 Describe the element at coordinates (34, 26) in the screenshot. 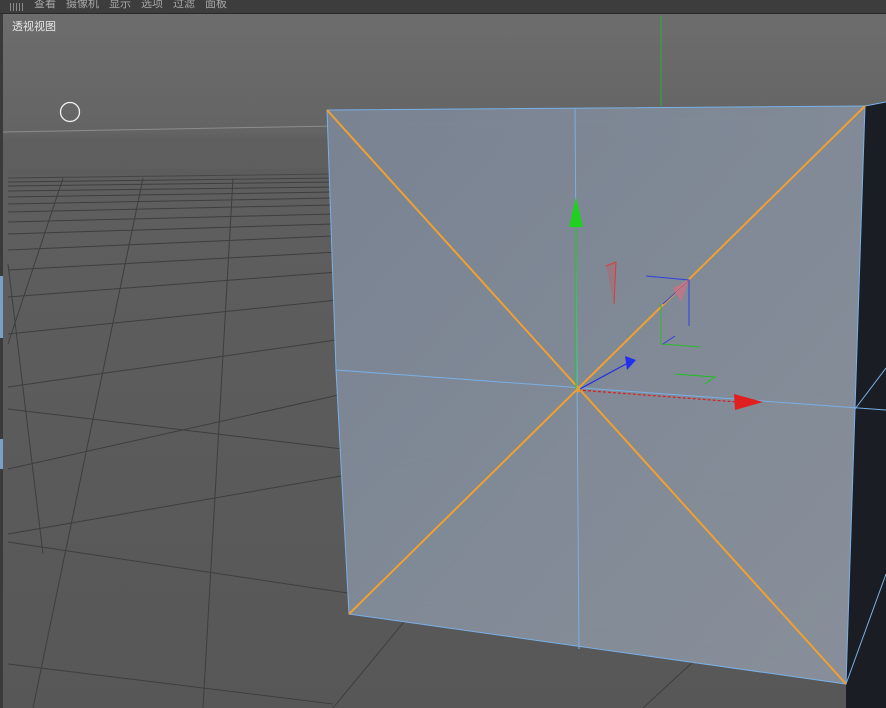

I see `view-label: 透视视图` at that location.